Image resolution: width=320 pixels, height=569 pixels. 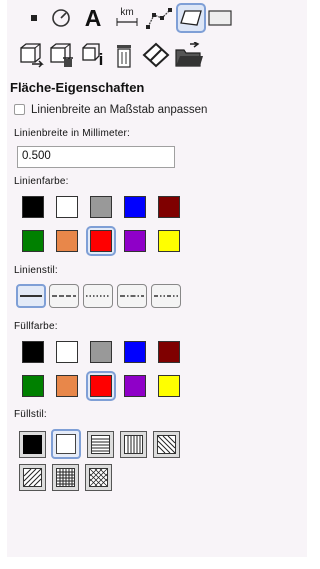 I want to click on fill-style-horizontal, so click(x=100, y=444).